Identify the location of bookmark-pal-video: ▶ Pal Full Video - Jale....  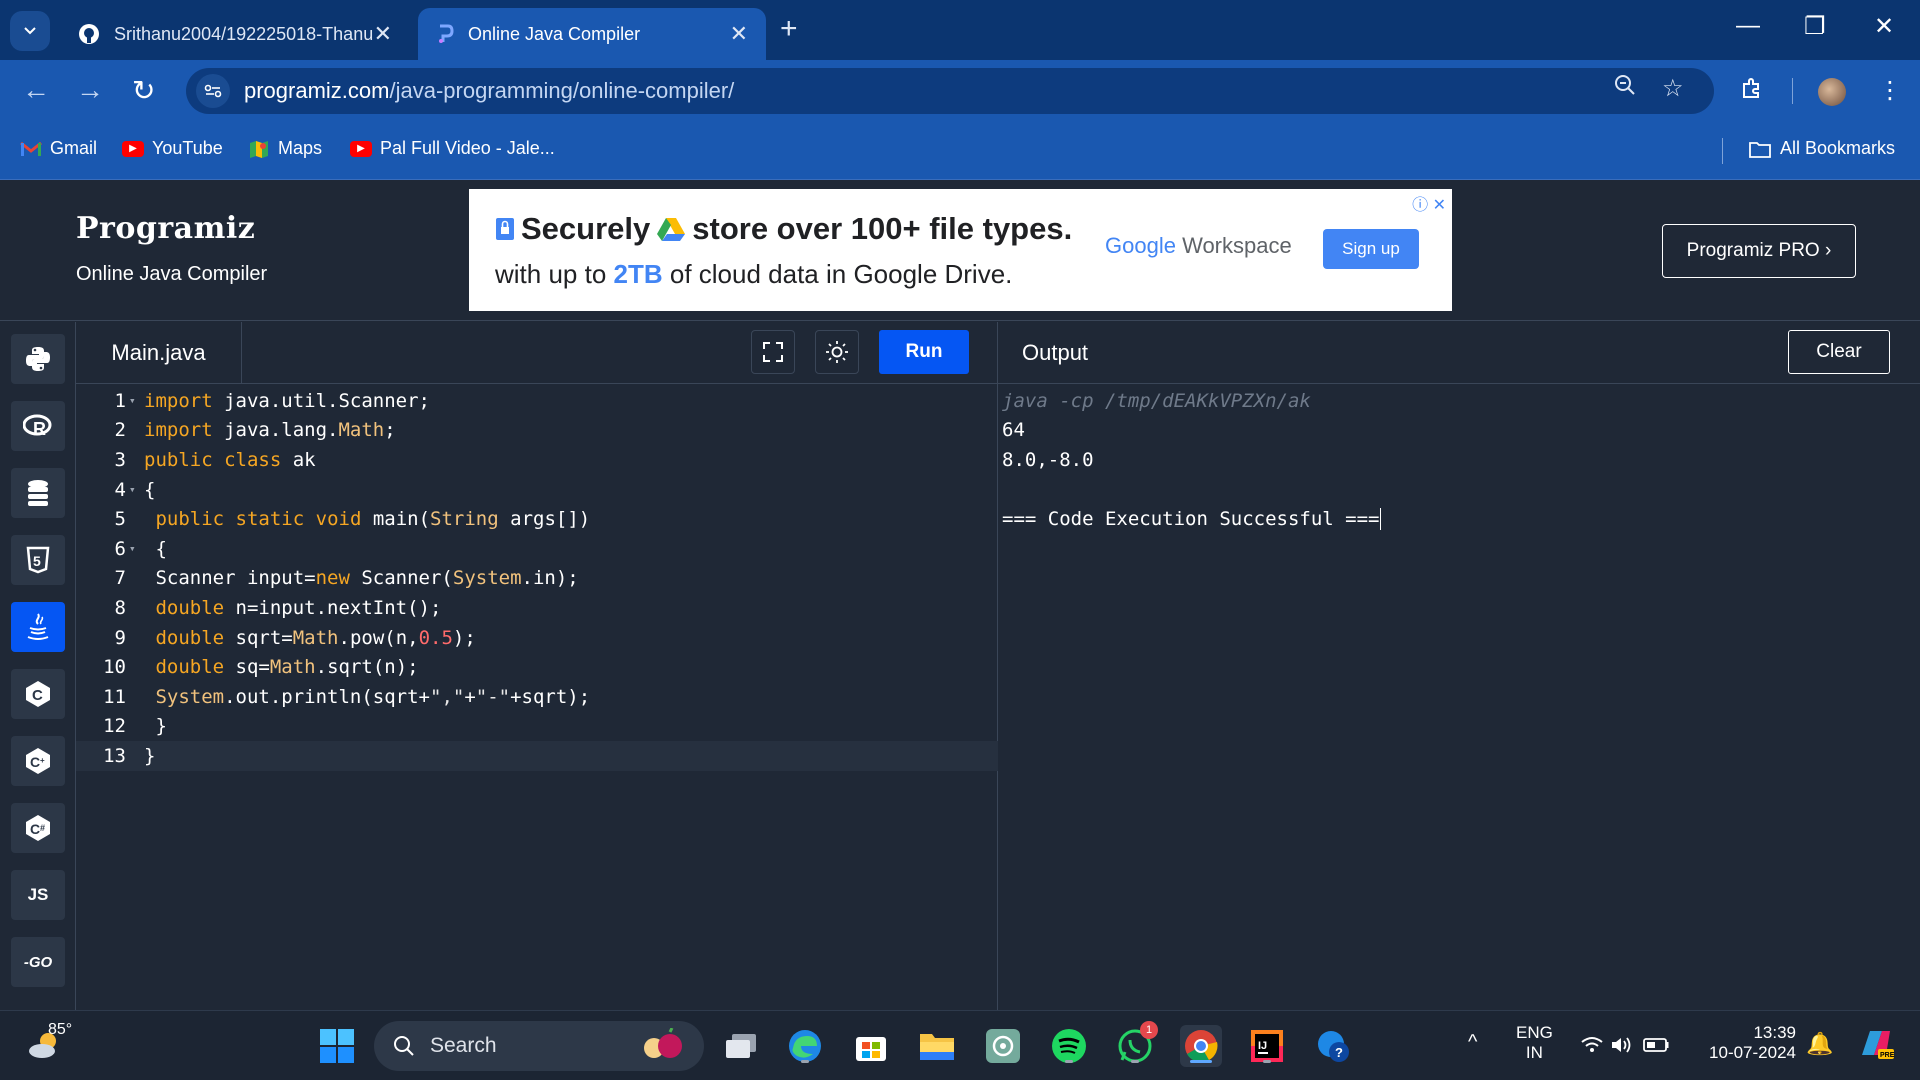
(452, 148).